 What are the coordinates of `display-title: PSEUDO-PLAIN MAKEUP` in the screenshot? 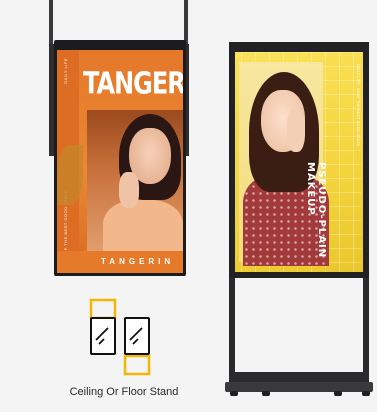 It's located at (316, 210).